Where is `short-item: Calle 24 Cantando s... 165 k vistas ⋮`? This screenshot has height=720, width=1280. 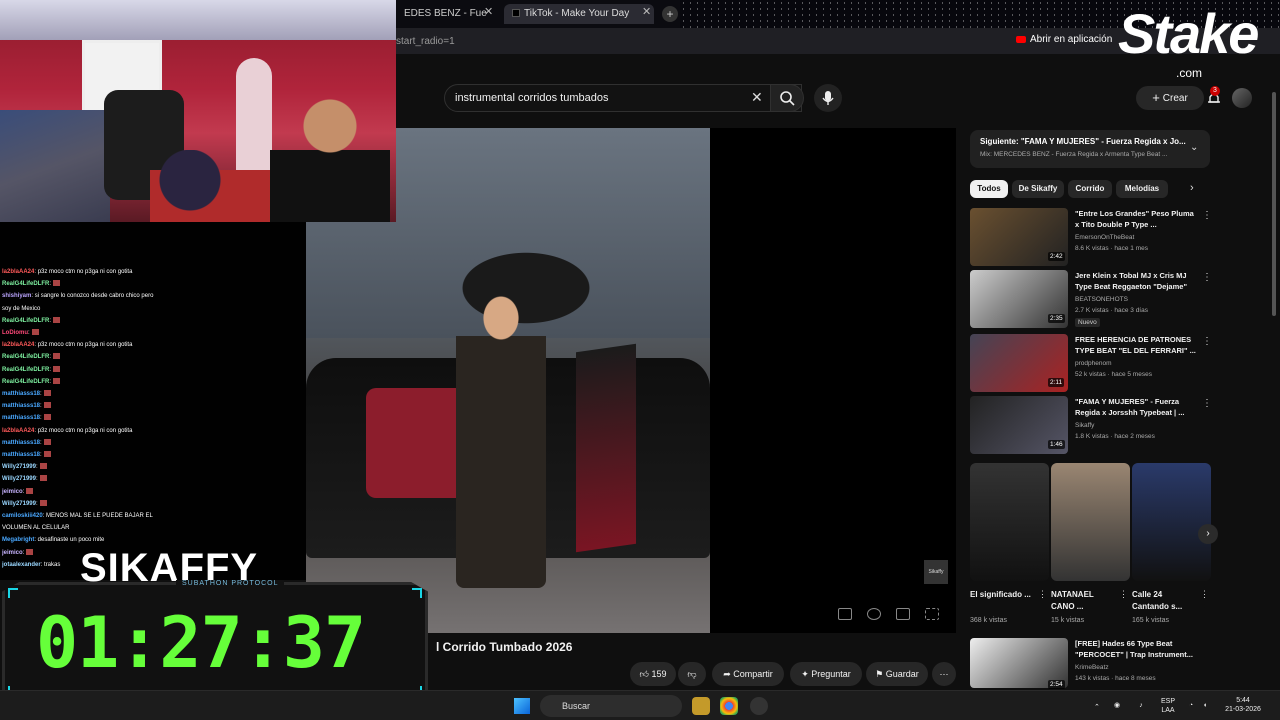
short-item: Calle 24 Cantando s... 165 k vistas ⋮ is located at coordinates (1171, 543).